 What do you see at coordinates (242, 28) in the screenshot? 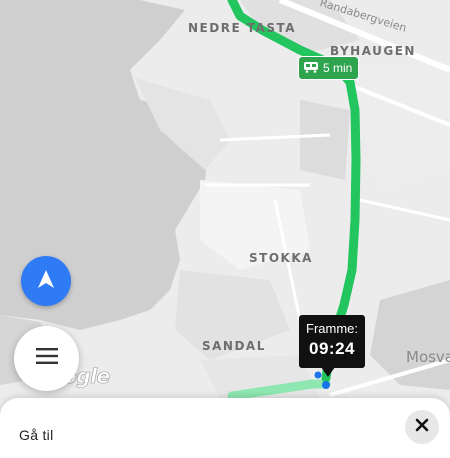
I see `place-label-nedre-tasta: NEDRE TASTA` at bounding box center [242, 28].